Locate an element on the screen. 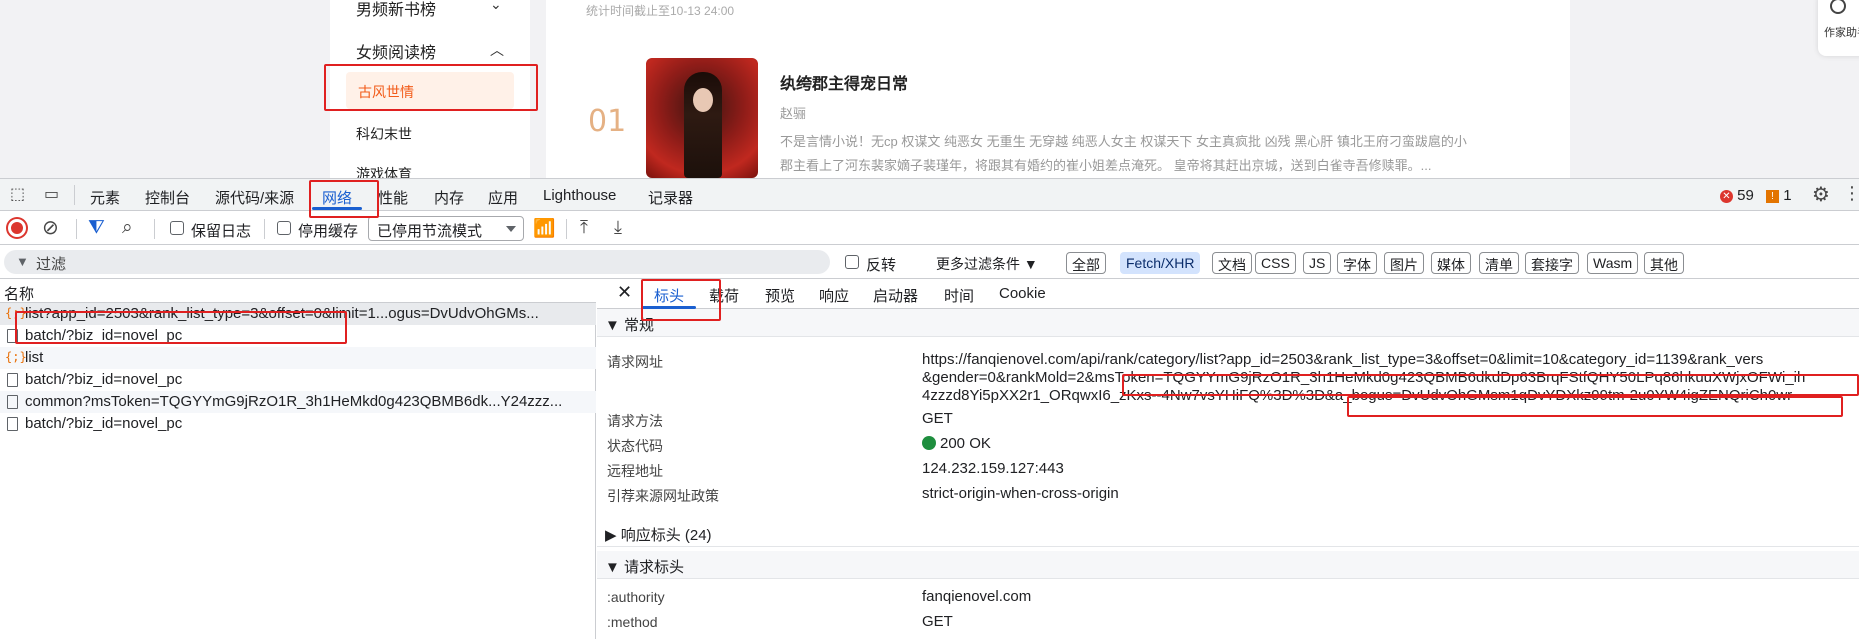 The width and height of the screenshot is (1859, 639). tab-initiator: 启动器 is located at coordinates (895, 295).